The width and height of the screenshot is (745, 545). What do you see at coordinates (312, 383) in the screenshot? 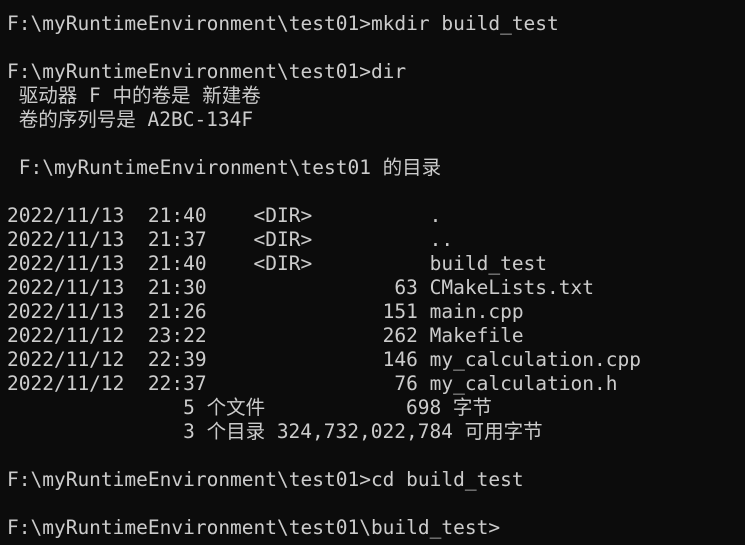
I see `dir-listing-row: 2022/11/12 22:37 76 my_calculation.h` at bounding box center [312, 383].